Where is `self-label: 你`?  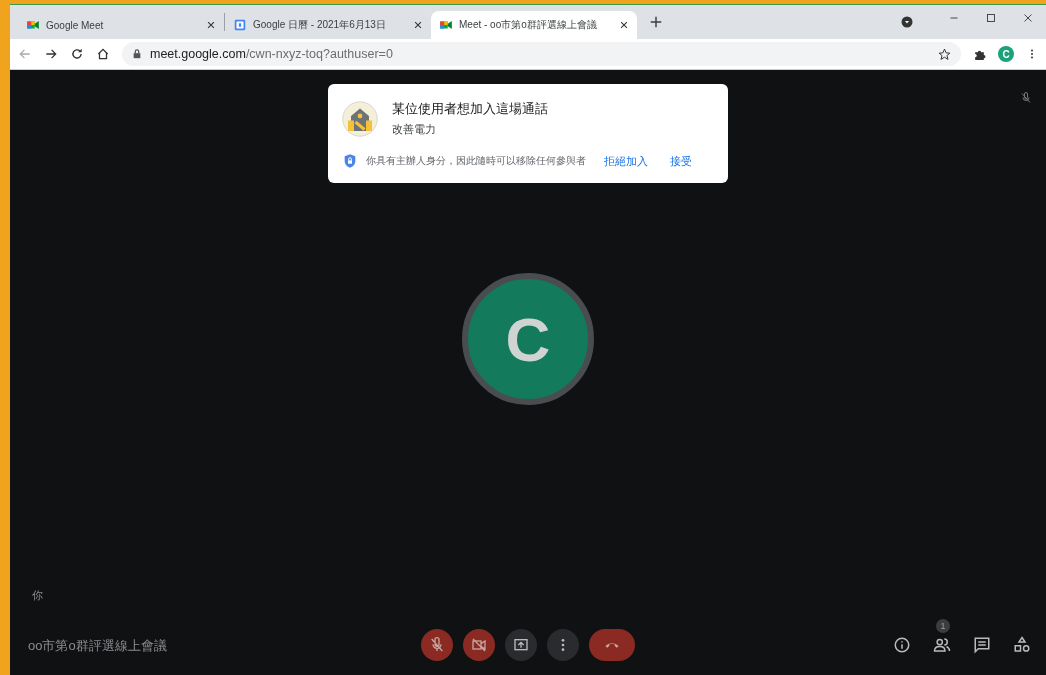
self-label: 你 is located at coordinates (37, 595).